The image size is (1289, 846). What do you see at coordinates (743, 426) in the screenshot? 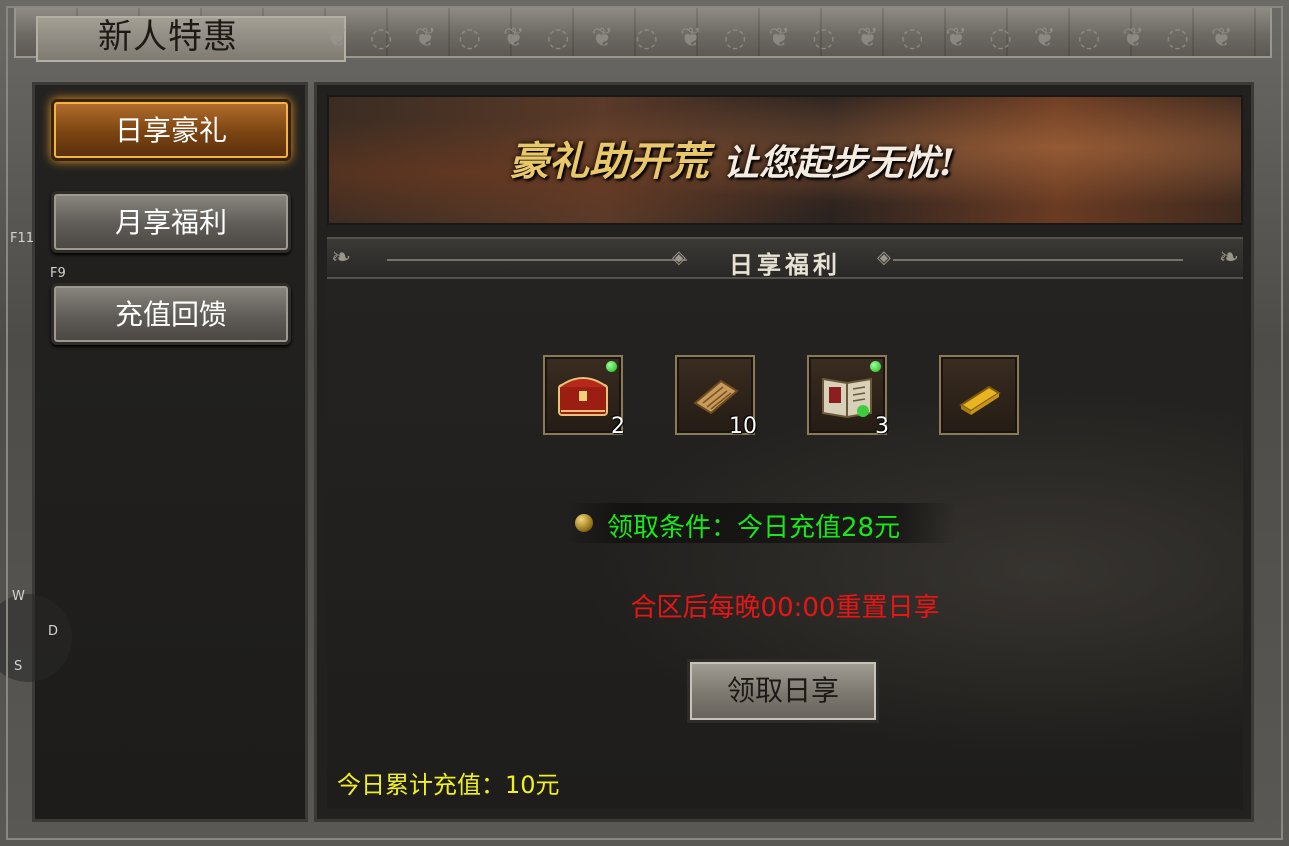
I see `reward-count: 10` at bounding box center [743, 426].